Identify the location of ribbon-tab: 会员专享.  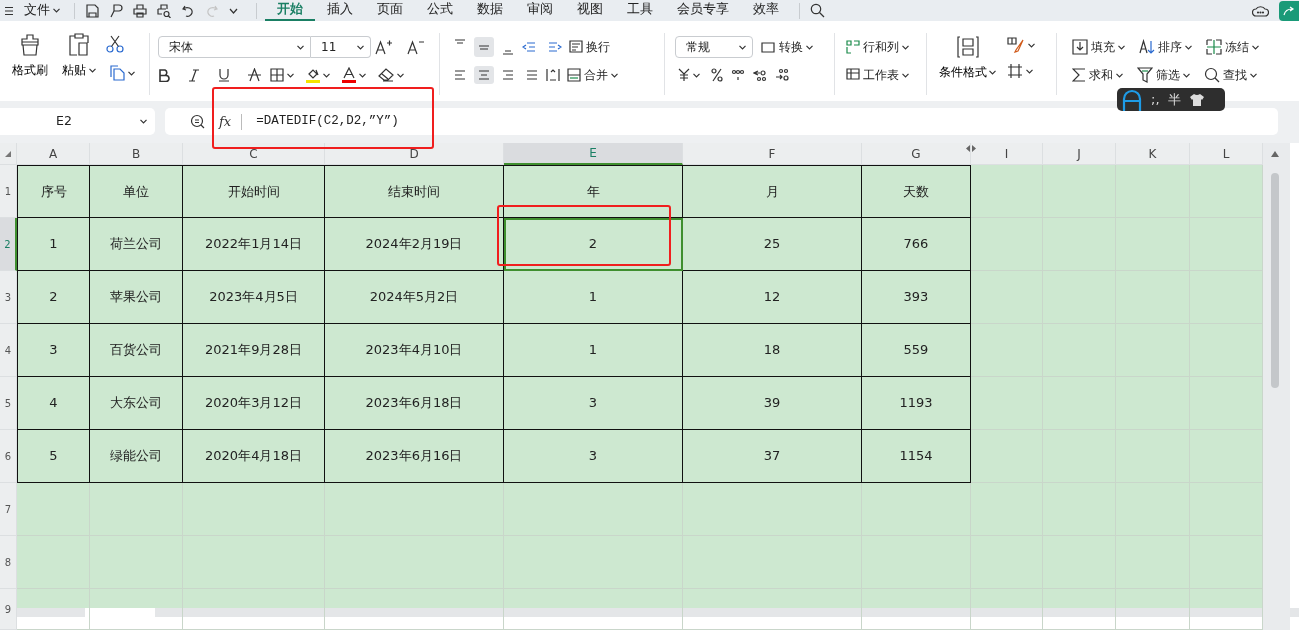
(703, 10).